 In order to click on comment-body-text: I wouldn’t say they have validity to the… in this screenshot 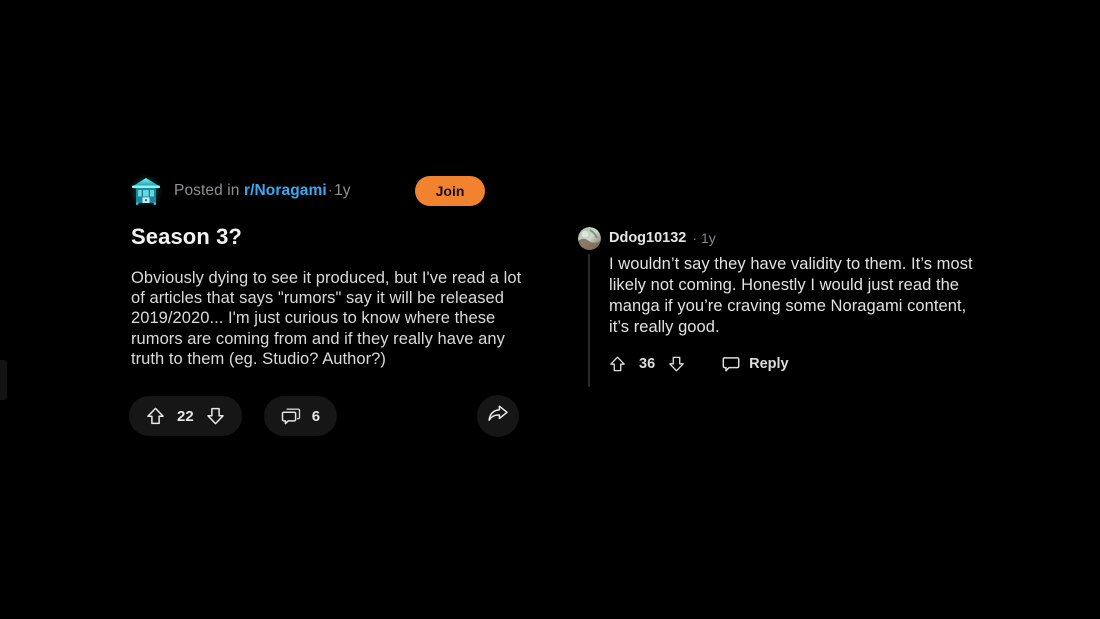, I will do `click(791, 295)`.